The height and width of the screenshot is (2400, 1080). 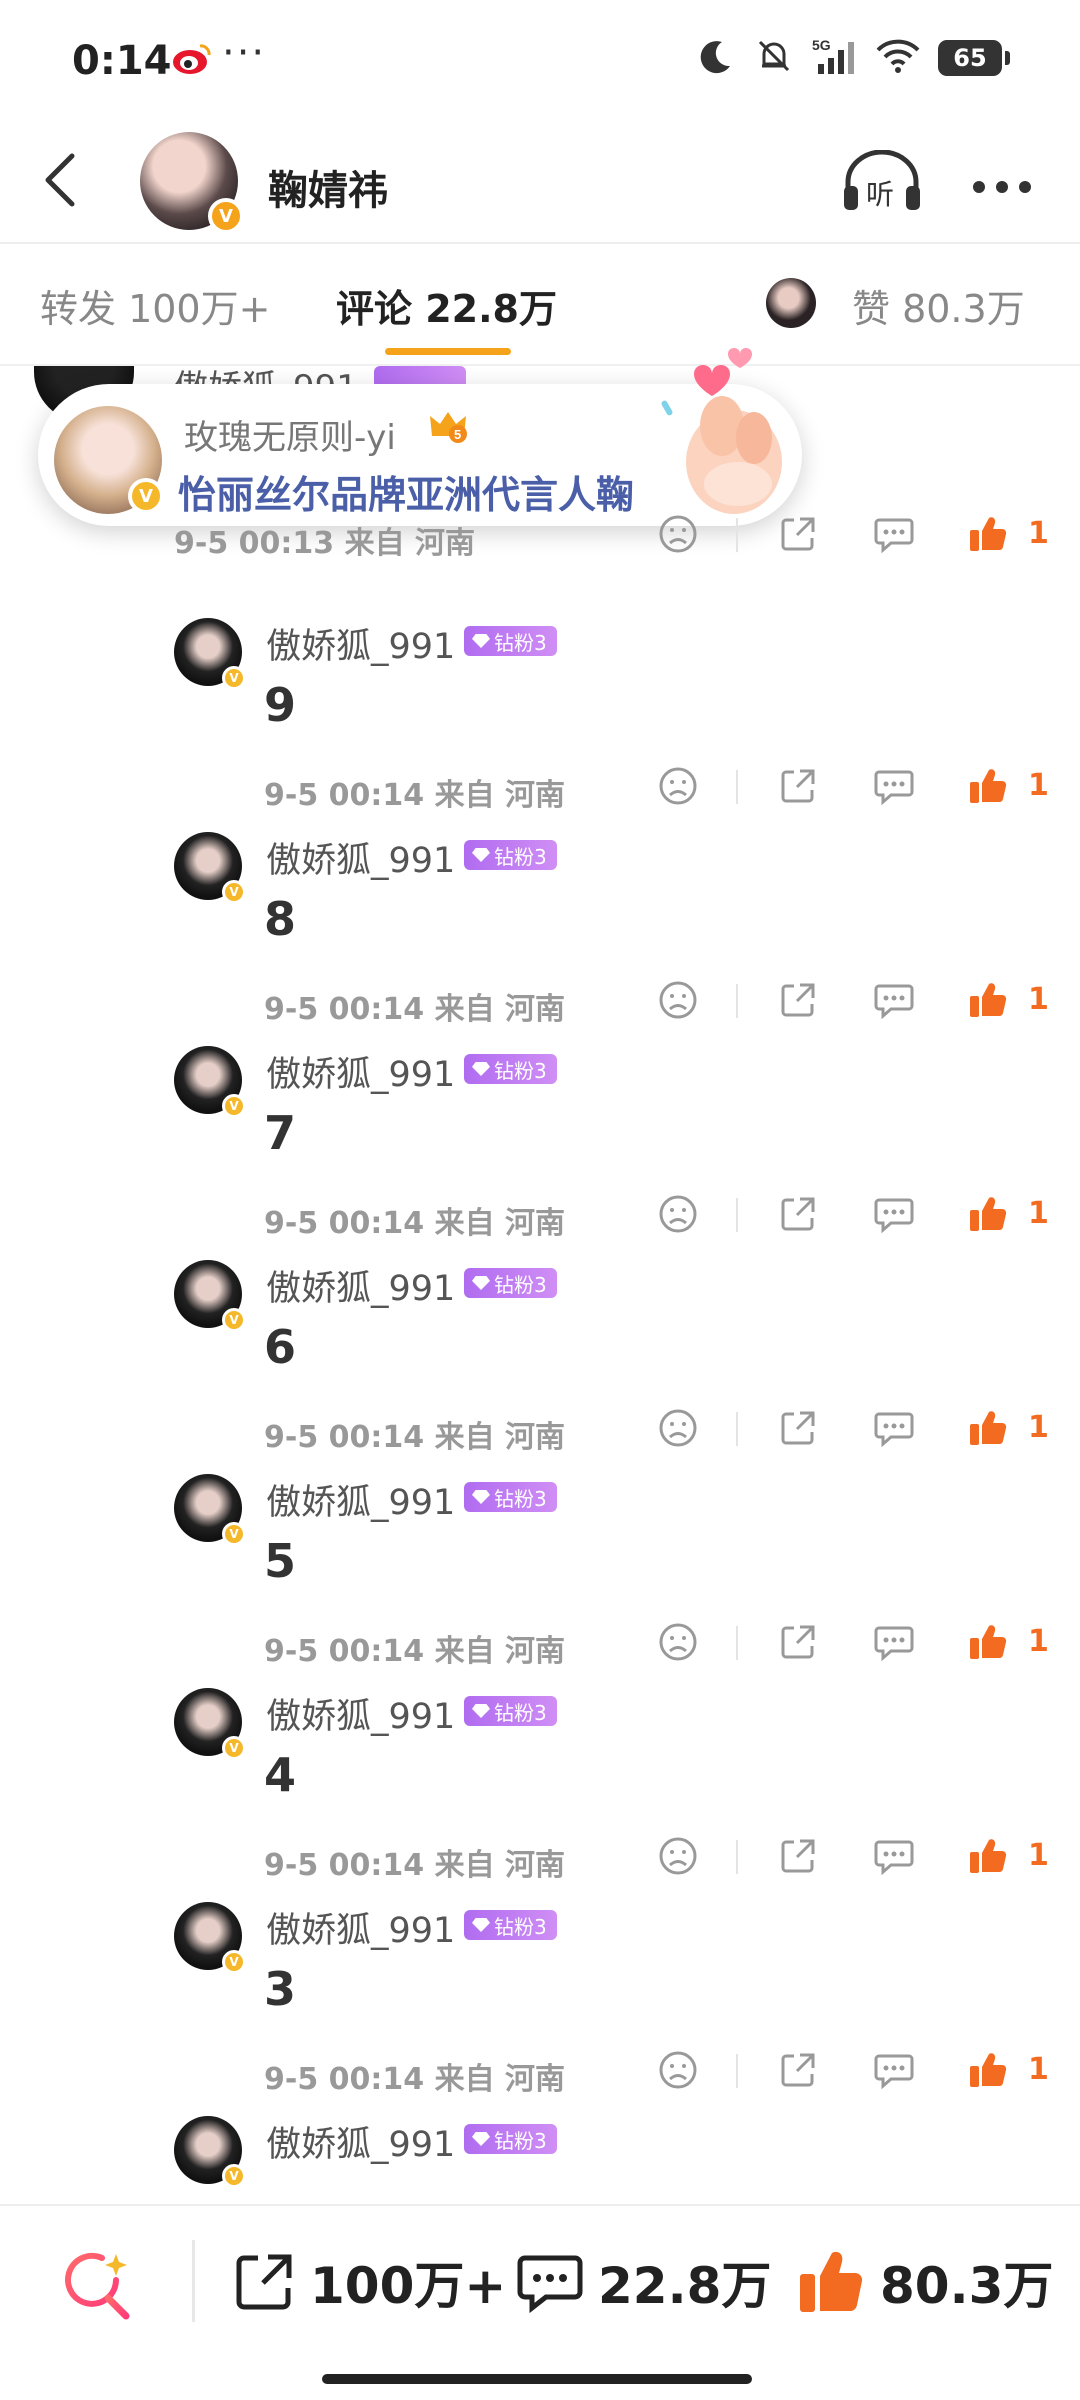 I want to click on tab-repost: 转发 100万+, so click(x=155, y=305).